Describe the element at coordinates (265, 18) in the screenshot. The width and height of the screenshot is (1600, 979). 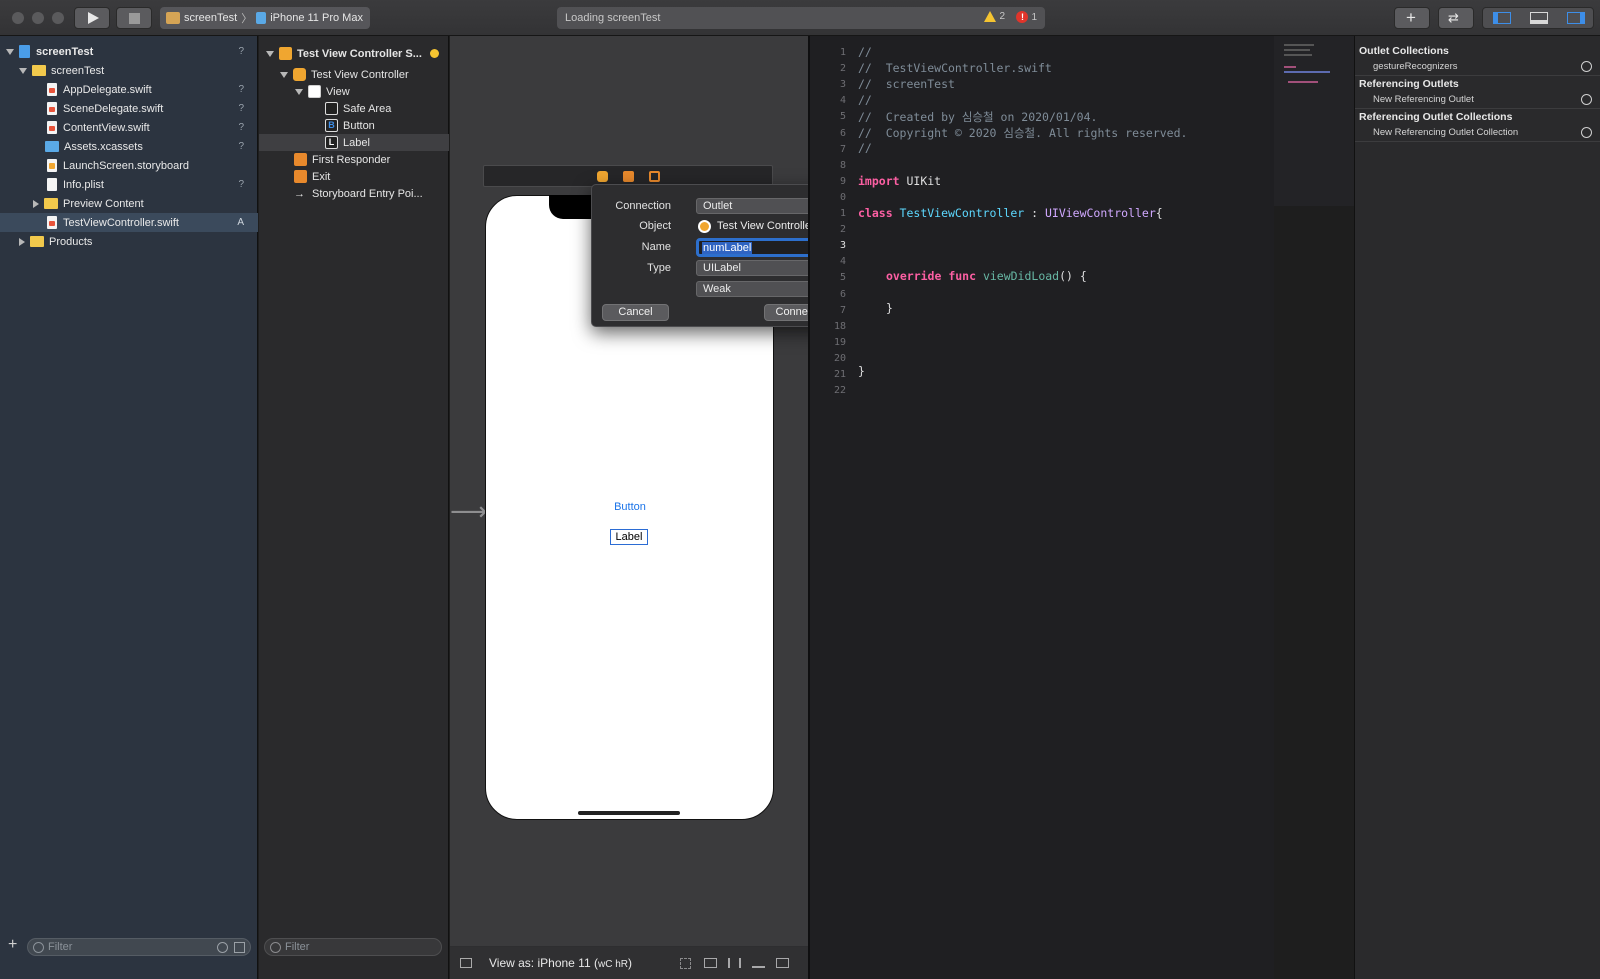
I see `scheme-selector: screenTest 〉 iPhone 11 Pro Max` at that location.